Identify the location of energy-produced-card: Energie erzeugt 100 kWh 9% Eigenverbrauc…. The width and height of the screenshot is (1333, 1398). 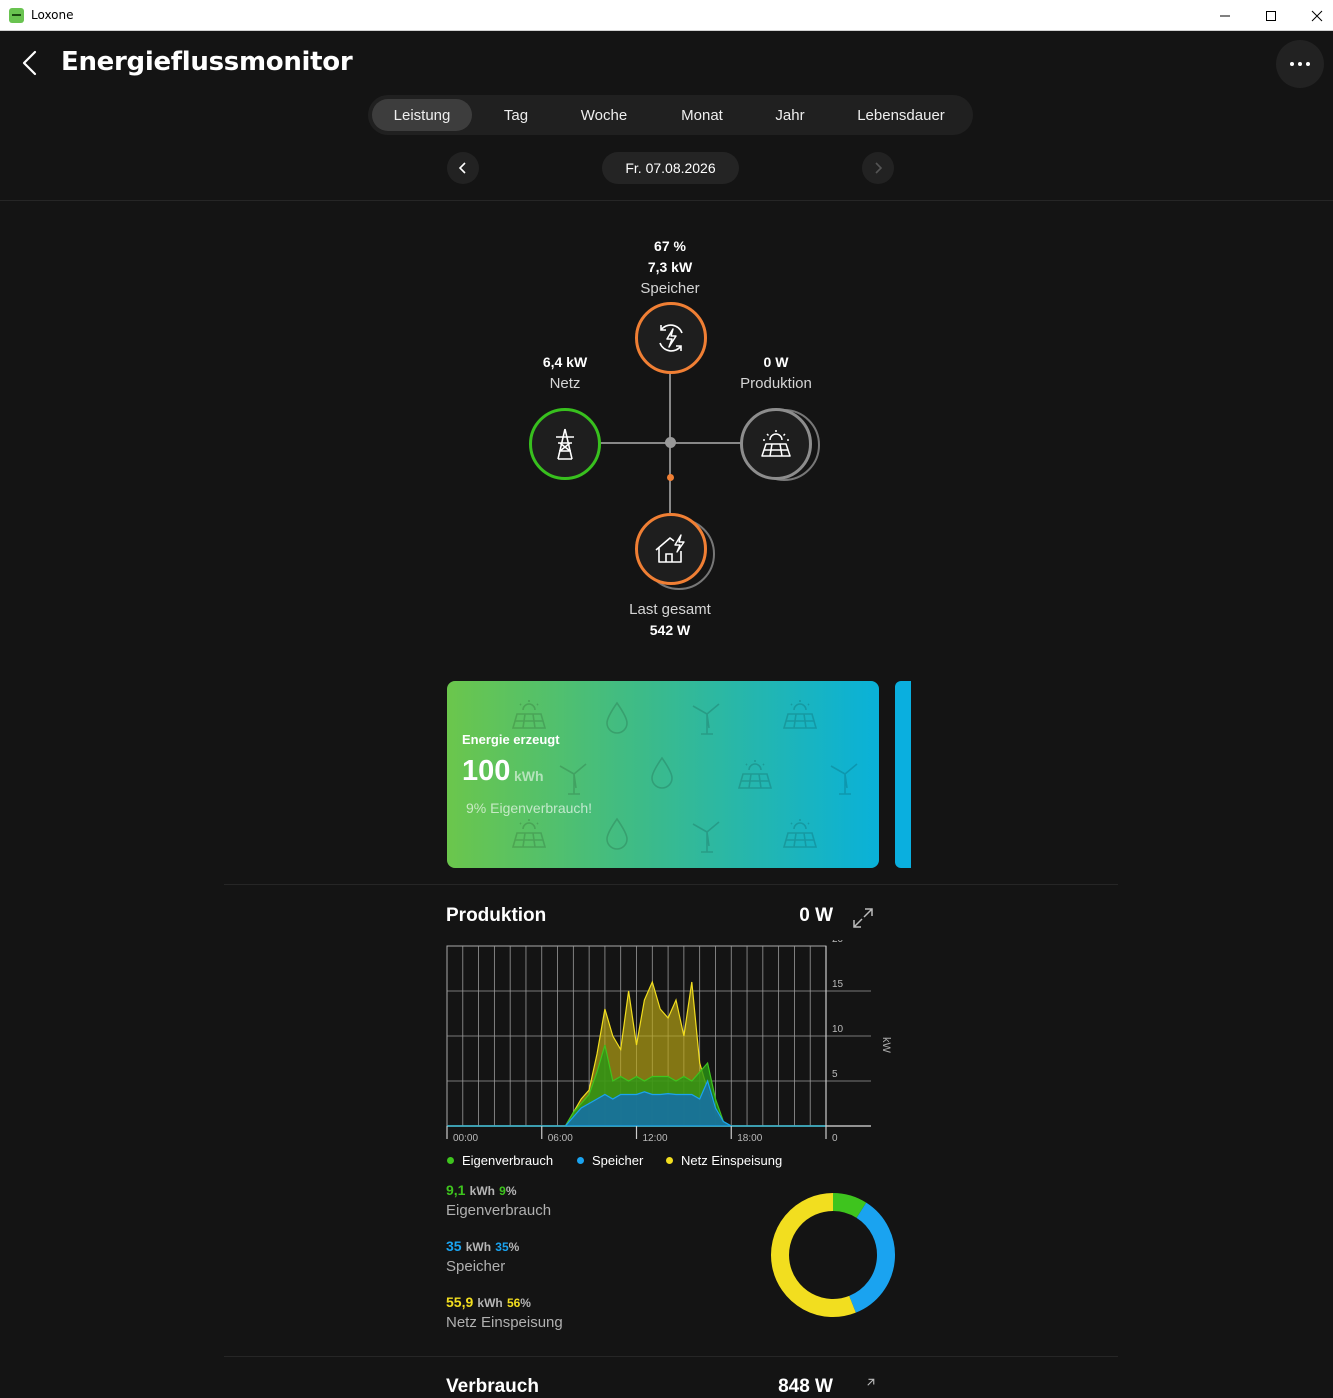
(663, 774).